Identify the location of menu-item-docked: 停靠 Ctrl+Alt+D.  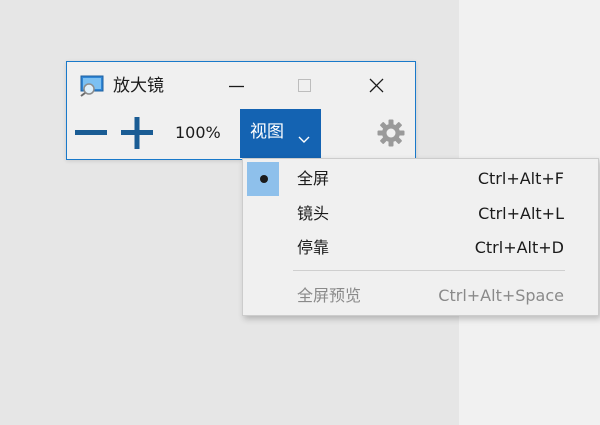
(420, 248).